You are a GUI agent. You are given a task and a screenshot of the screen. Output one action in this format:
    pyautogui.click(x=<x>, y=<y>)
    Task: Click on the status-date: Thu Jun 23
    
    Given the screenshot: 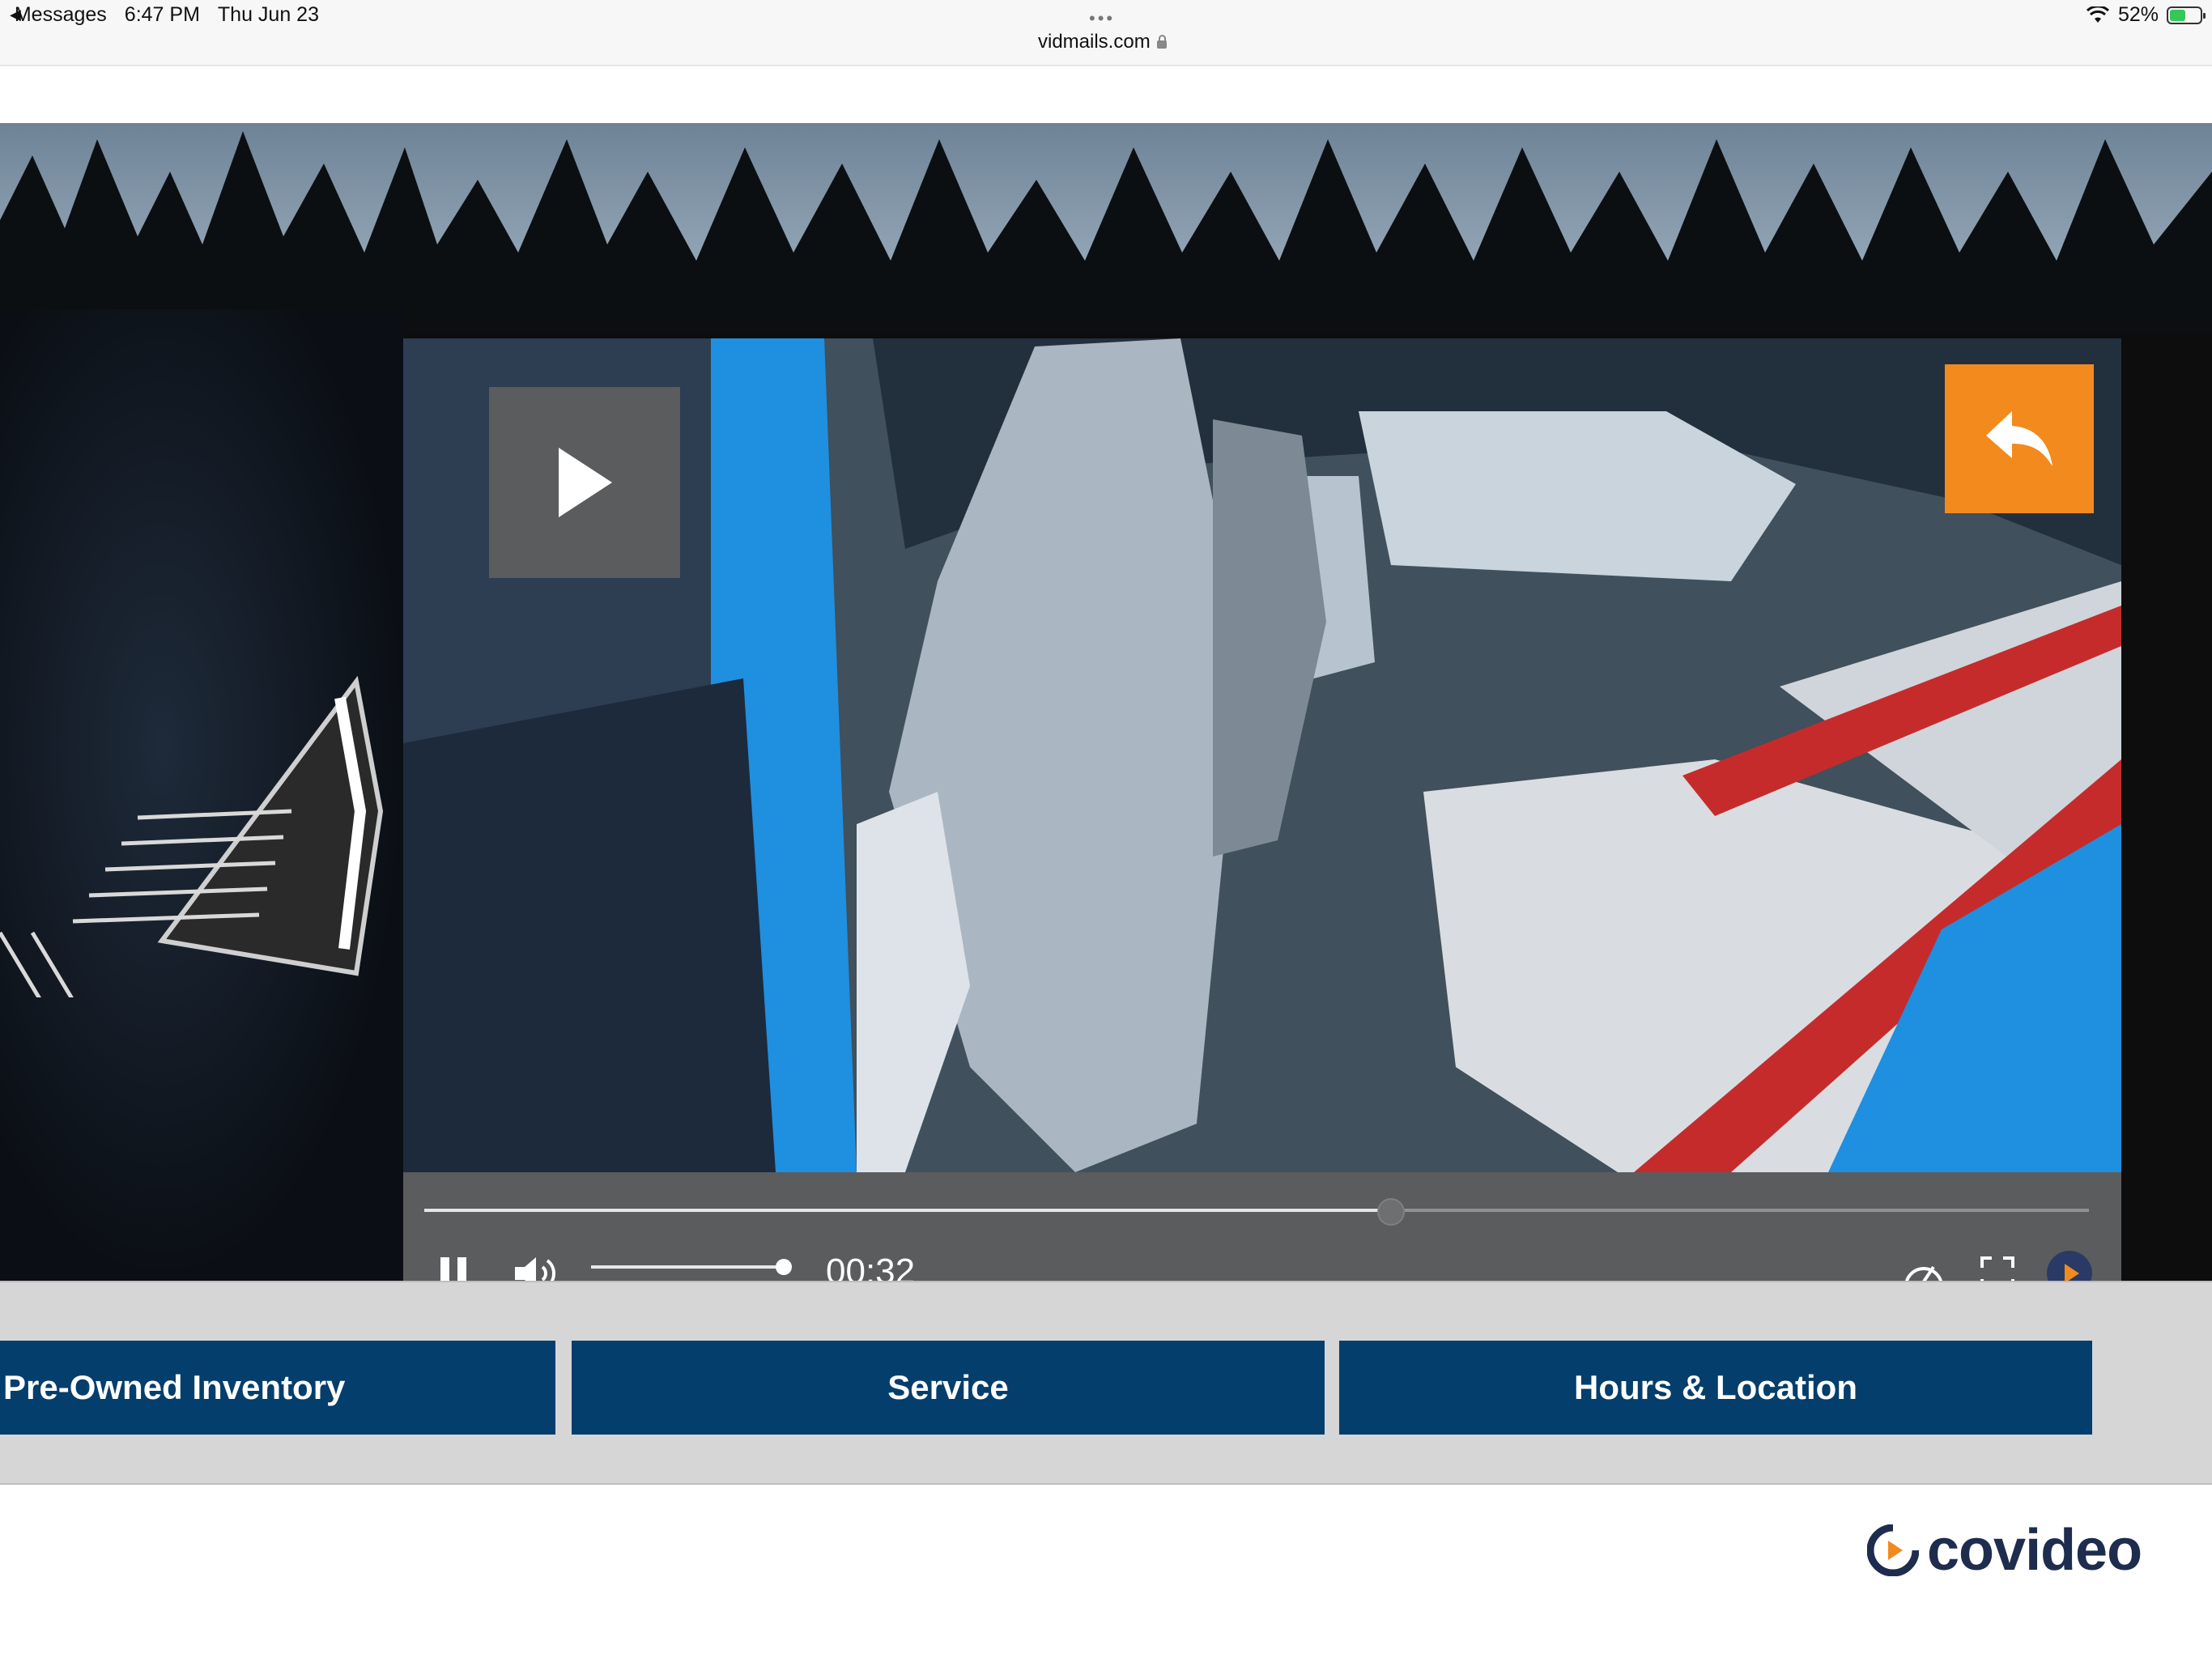 What is the action you would take?
    pyautogui.click(x=268, y=14)
    